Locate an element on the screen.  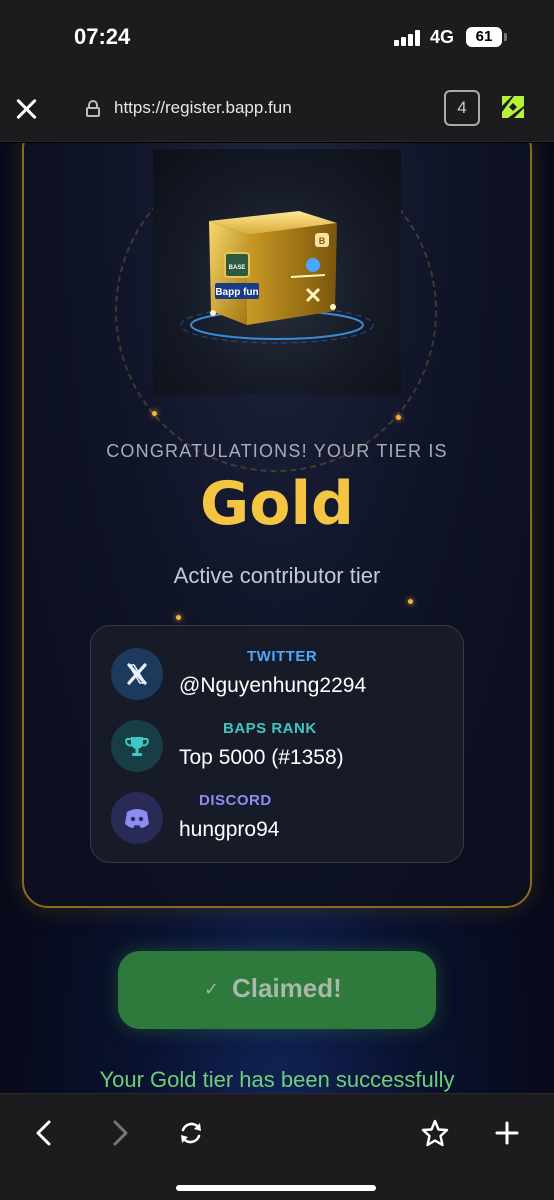
discord-icon is located at coordinates (137, 818).